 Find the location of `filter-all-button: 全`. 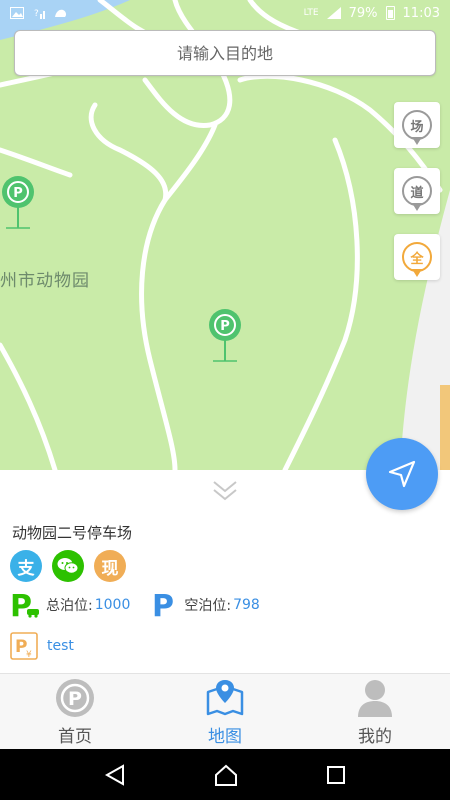

filter-all-button: 全 is located at coordinates (417, 257).